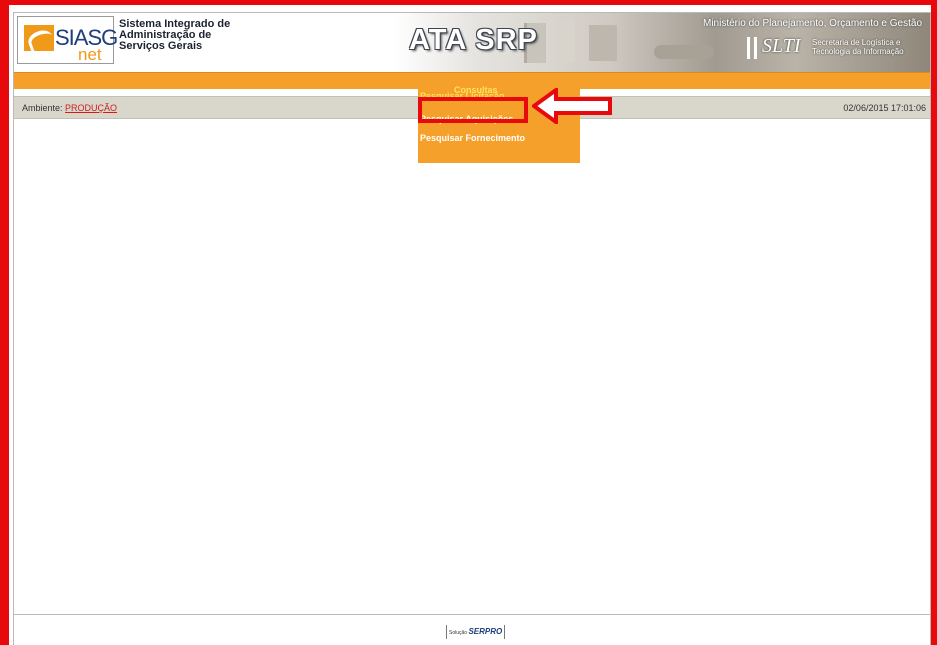 The height and width of the screenshot is (645, 937). I want to click on slti-logo-text: SLTI, so click(781, 46).